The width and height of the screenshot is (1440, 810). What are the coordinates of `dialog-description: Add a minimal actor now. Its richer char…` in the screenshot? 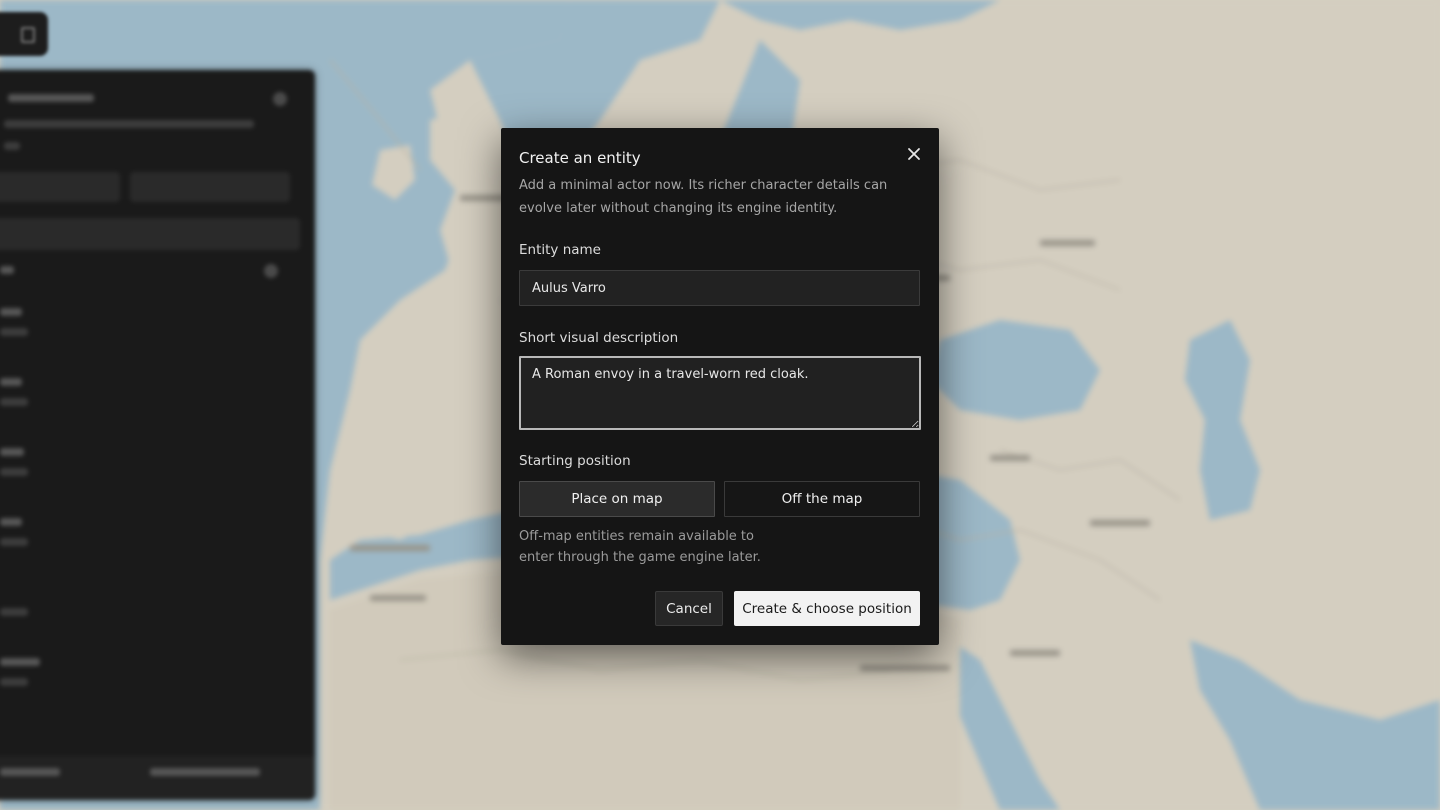 It's located at (703, 197).